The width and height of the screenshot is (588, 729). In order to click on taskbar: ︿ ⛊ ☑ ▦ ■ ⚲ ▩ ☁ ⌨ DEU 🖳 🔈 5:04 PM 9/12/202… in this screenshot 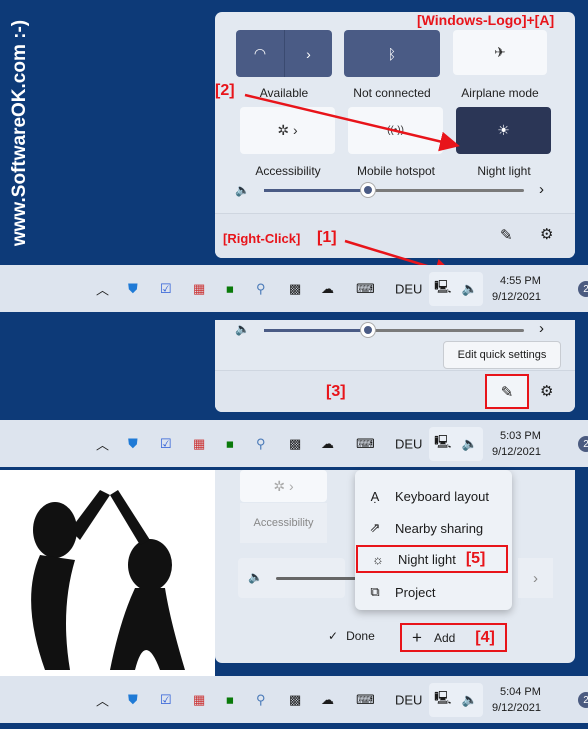, I will do `click(294, 699)`.